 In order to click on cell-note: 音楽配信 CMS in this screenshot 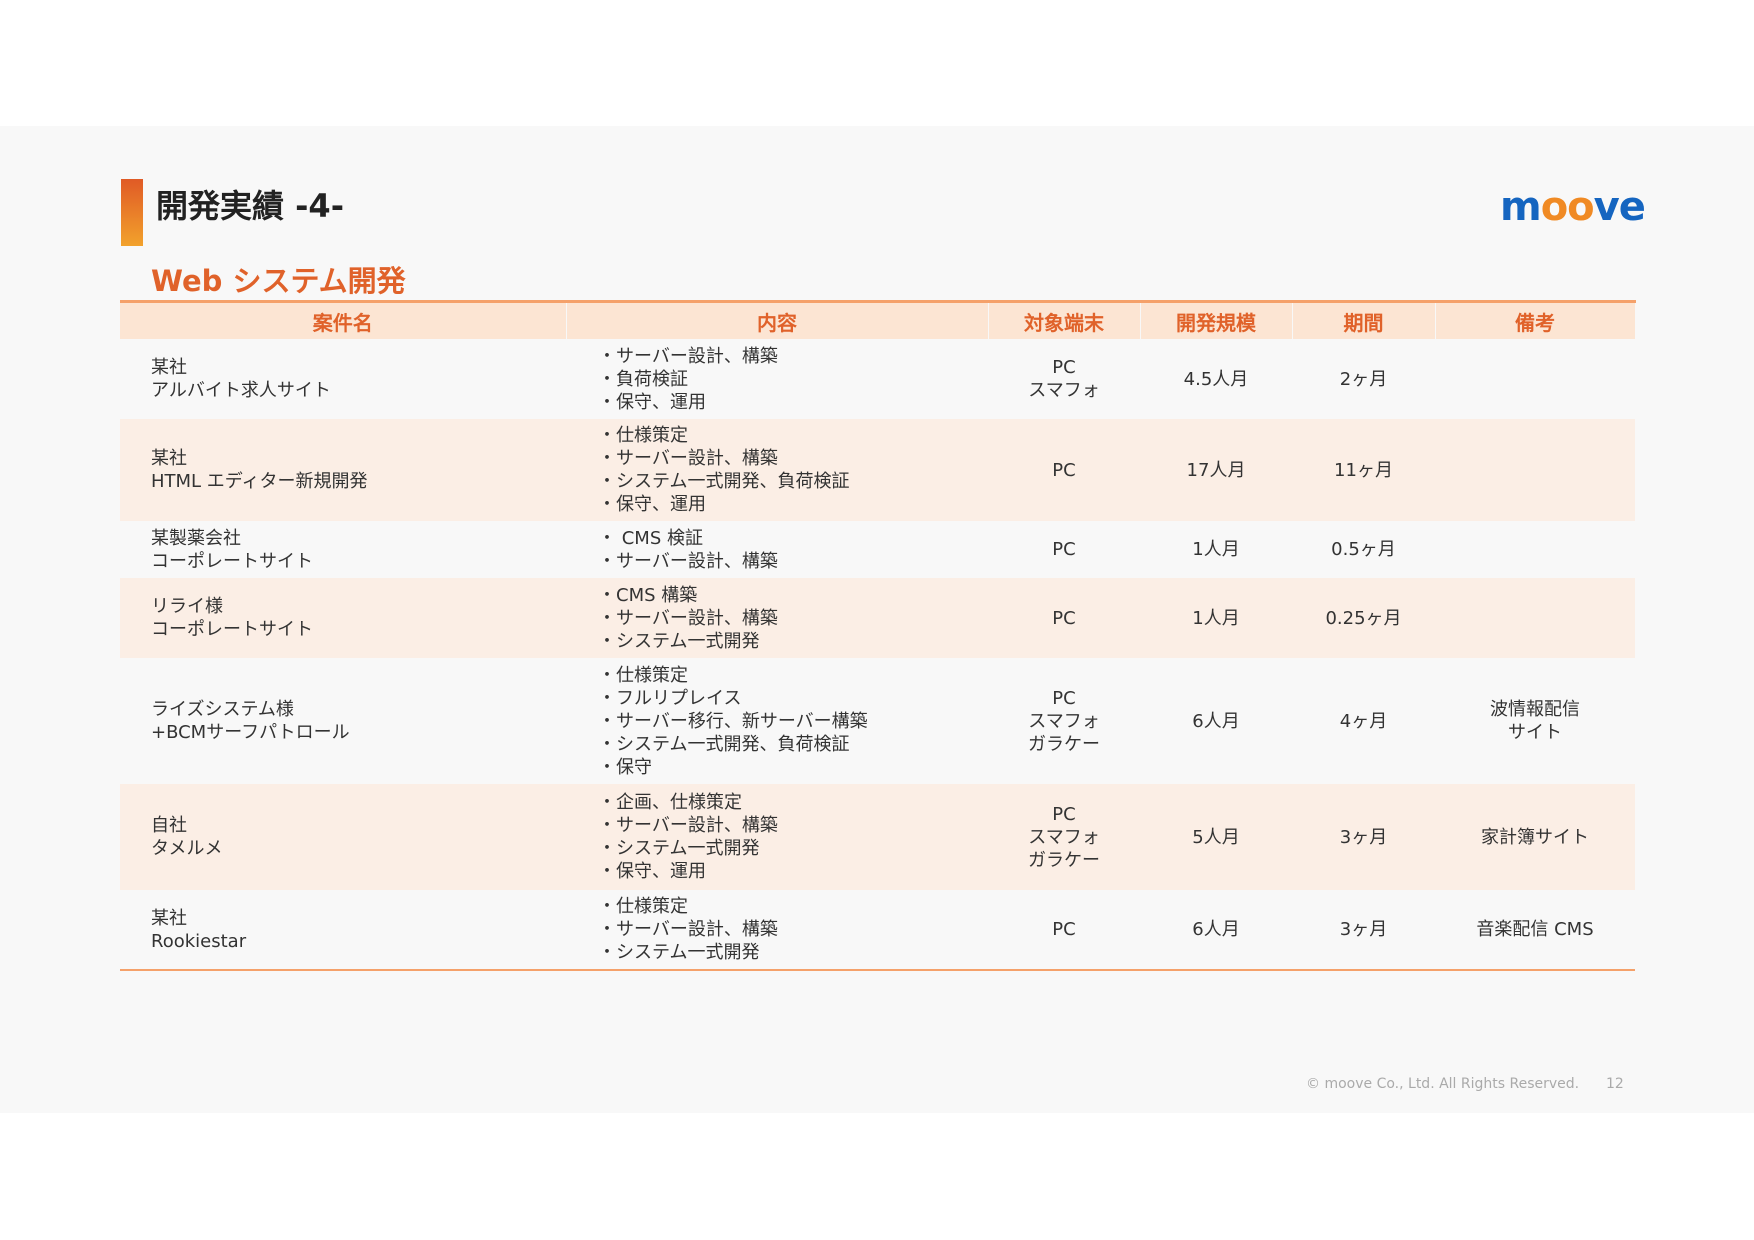, I will do `click(1535, 930)`.